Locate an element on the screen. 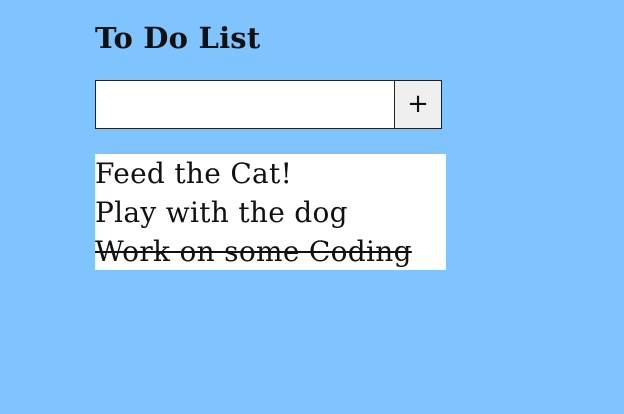 Image resolution: width=624 pixels, height=414 pixels. add-todo-button: + is located at coordinates (418, 104).